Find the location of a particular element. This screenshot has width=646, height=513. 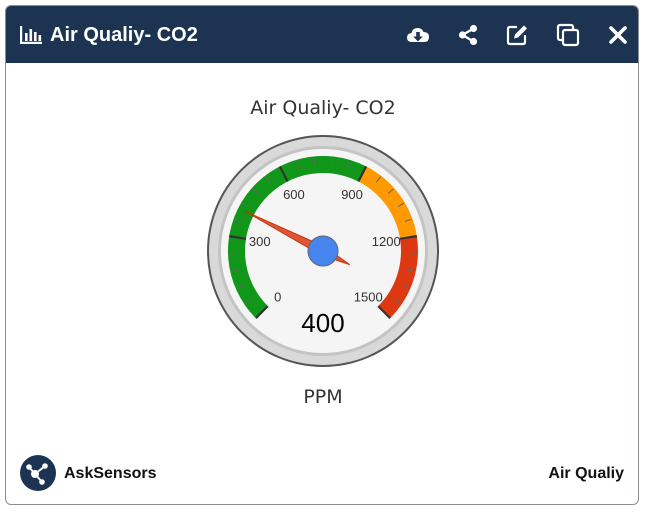

close-icon is located at coordinates (618, 35).